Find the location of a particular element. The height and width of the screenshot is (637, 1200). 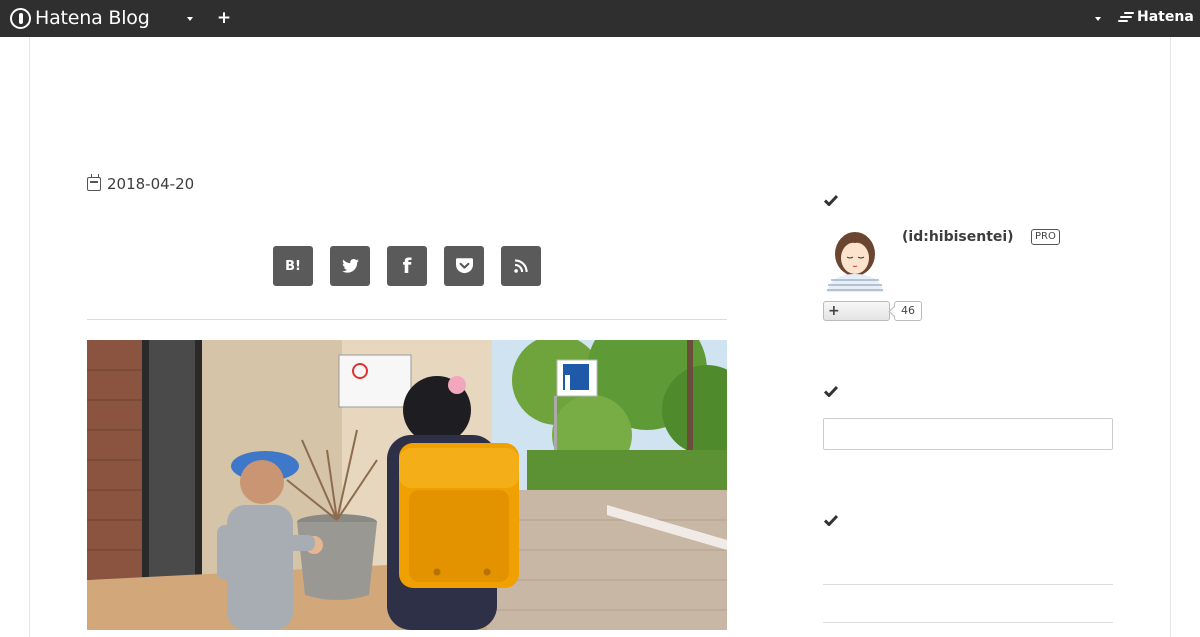

rss-icon is located at coordinates (521, 266).